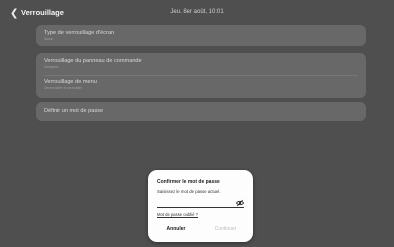 Image resolution: width=394 pixels, height=247 pixels. Describe the element at coordinates (201, 111) in the screenshot. I see `set-password-item: Définir un mot de passe` at that location.